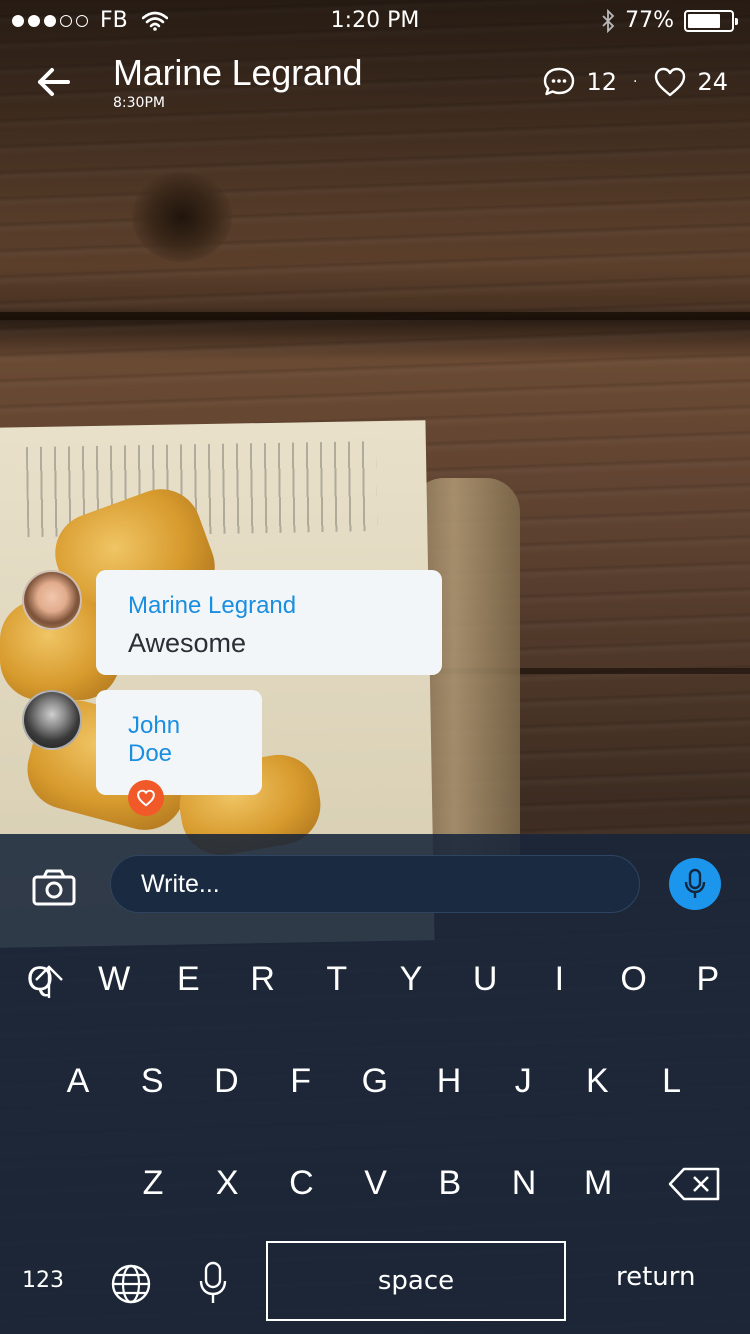  I want to click on key-n: N, so click(524, 1183).